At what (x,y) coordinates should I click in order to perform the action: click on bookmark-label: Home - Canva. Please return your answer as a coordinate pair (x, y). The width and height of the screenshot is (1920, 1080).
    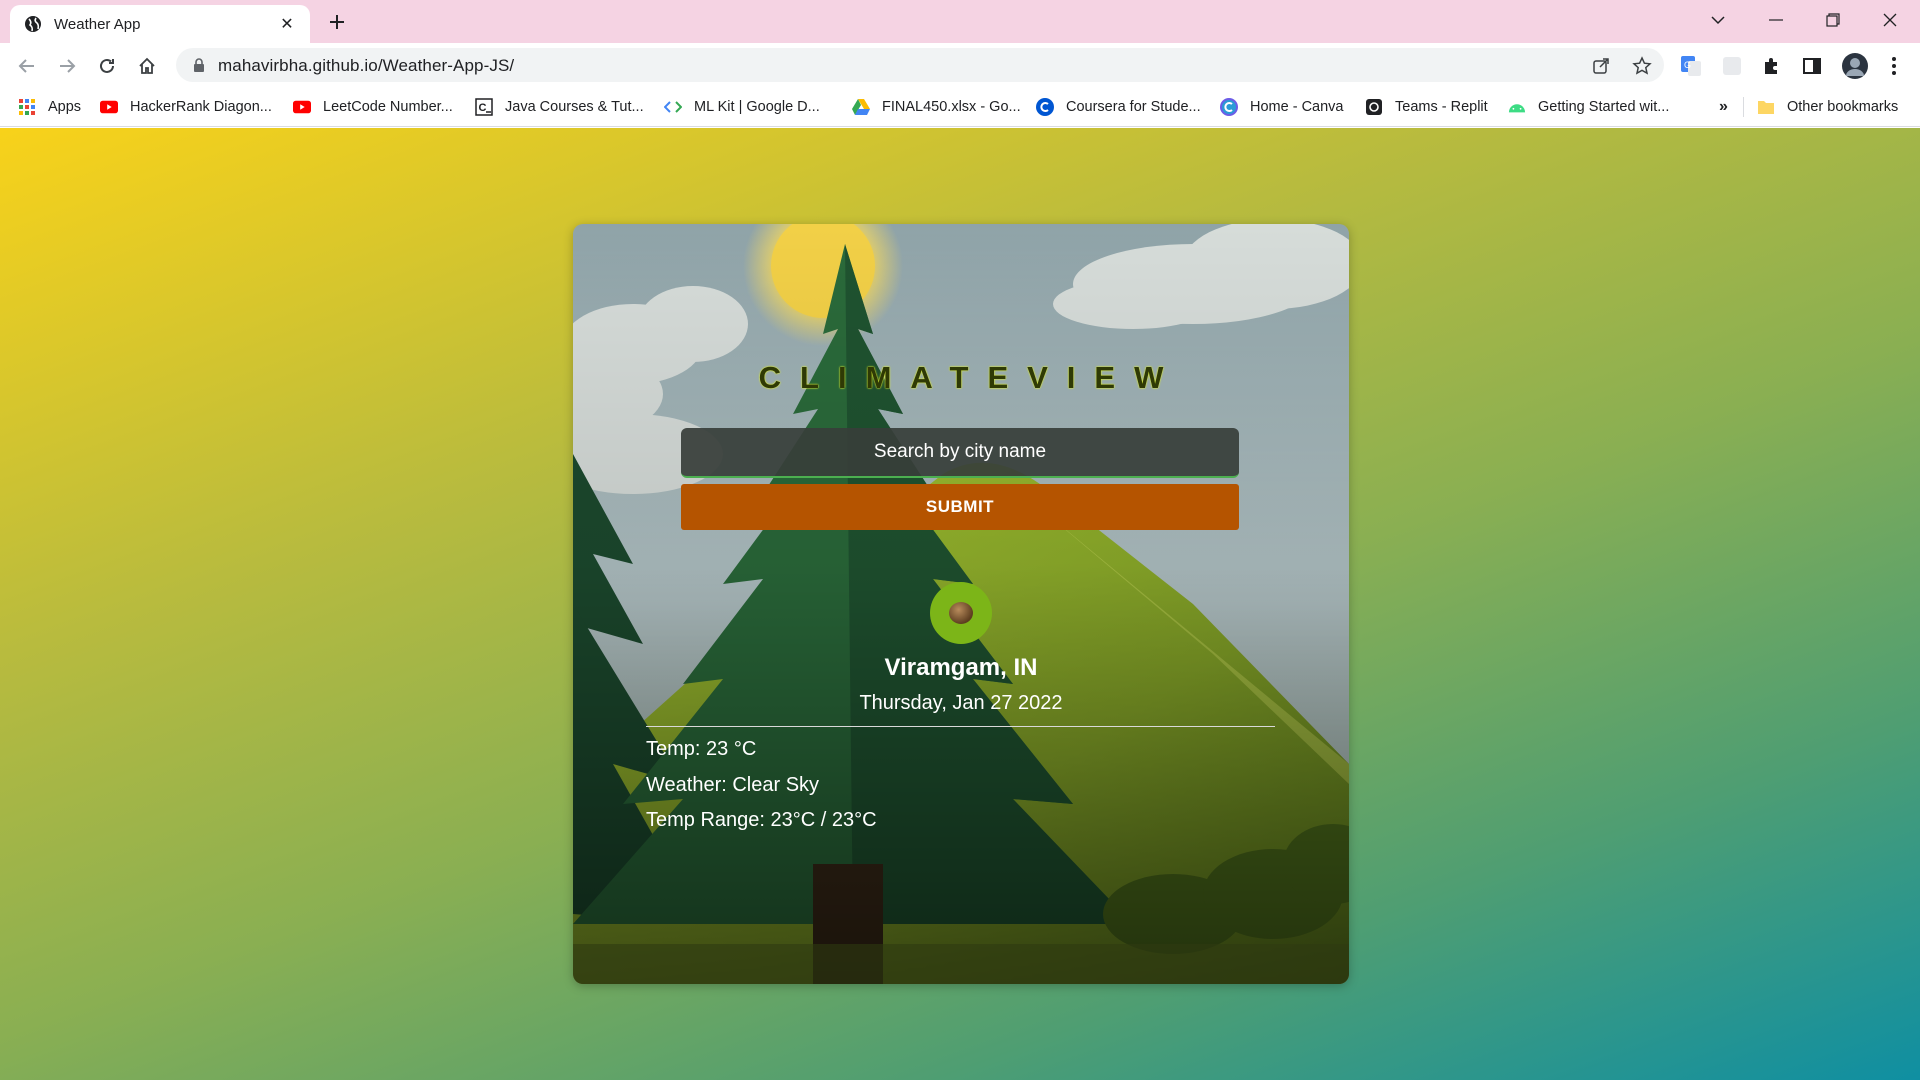
    Looking at the image, I should click on (1297, 107).